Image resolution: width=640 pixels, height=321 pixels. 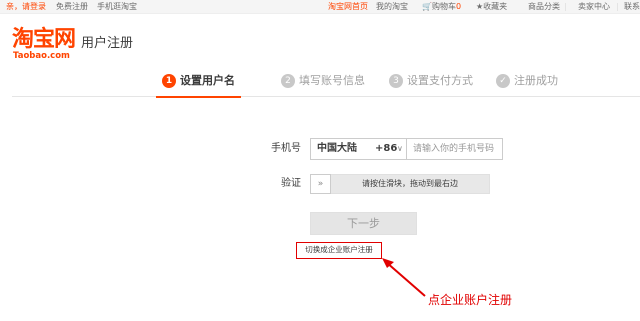 I want to click on annotation-text: 点企业账户注册, so click(x=470, y=300).